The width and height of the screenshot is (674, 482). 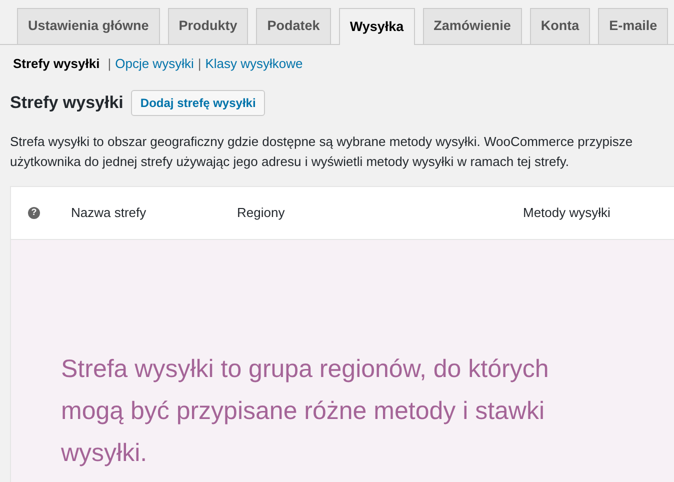 What do you see at coordinates (254, 64) in the screenshot?
I see `subnav-link: Klasy wysyłkowe` at bounding box center [254, 64].